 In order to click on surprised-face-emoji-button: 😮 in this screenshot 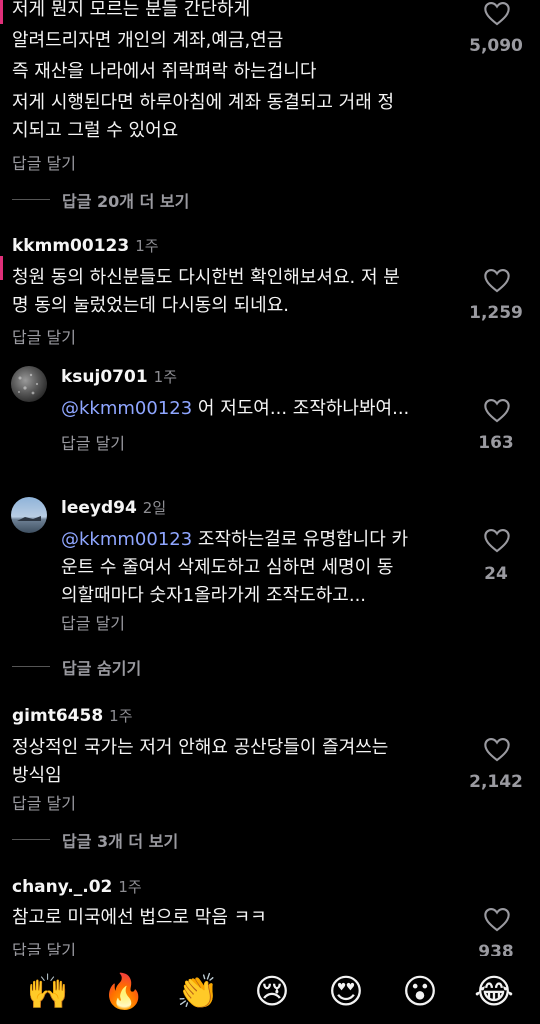, I will do `click(420, 992)`.